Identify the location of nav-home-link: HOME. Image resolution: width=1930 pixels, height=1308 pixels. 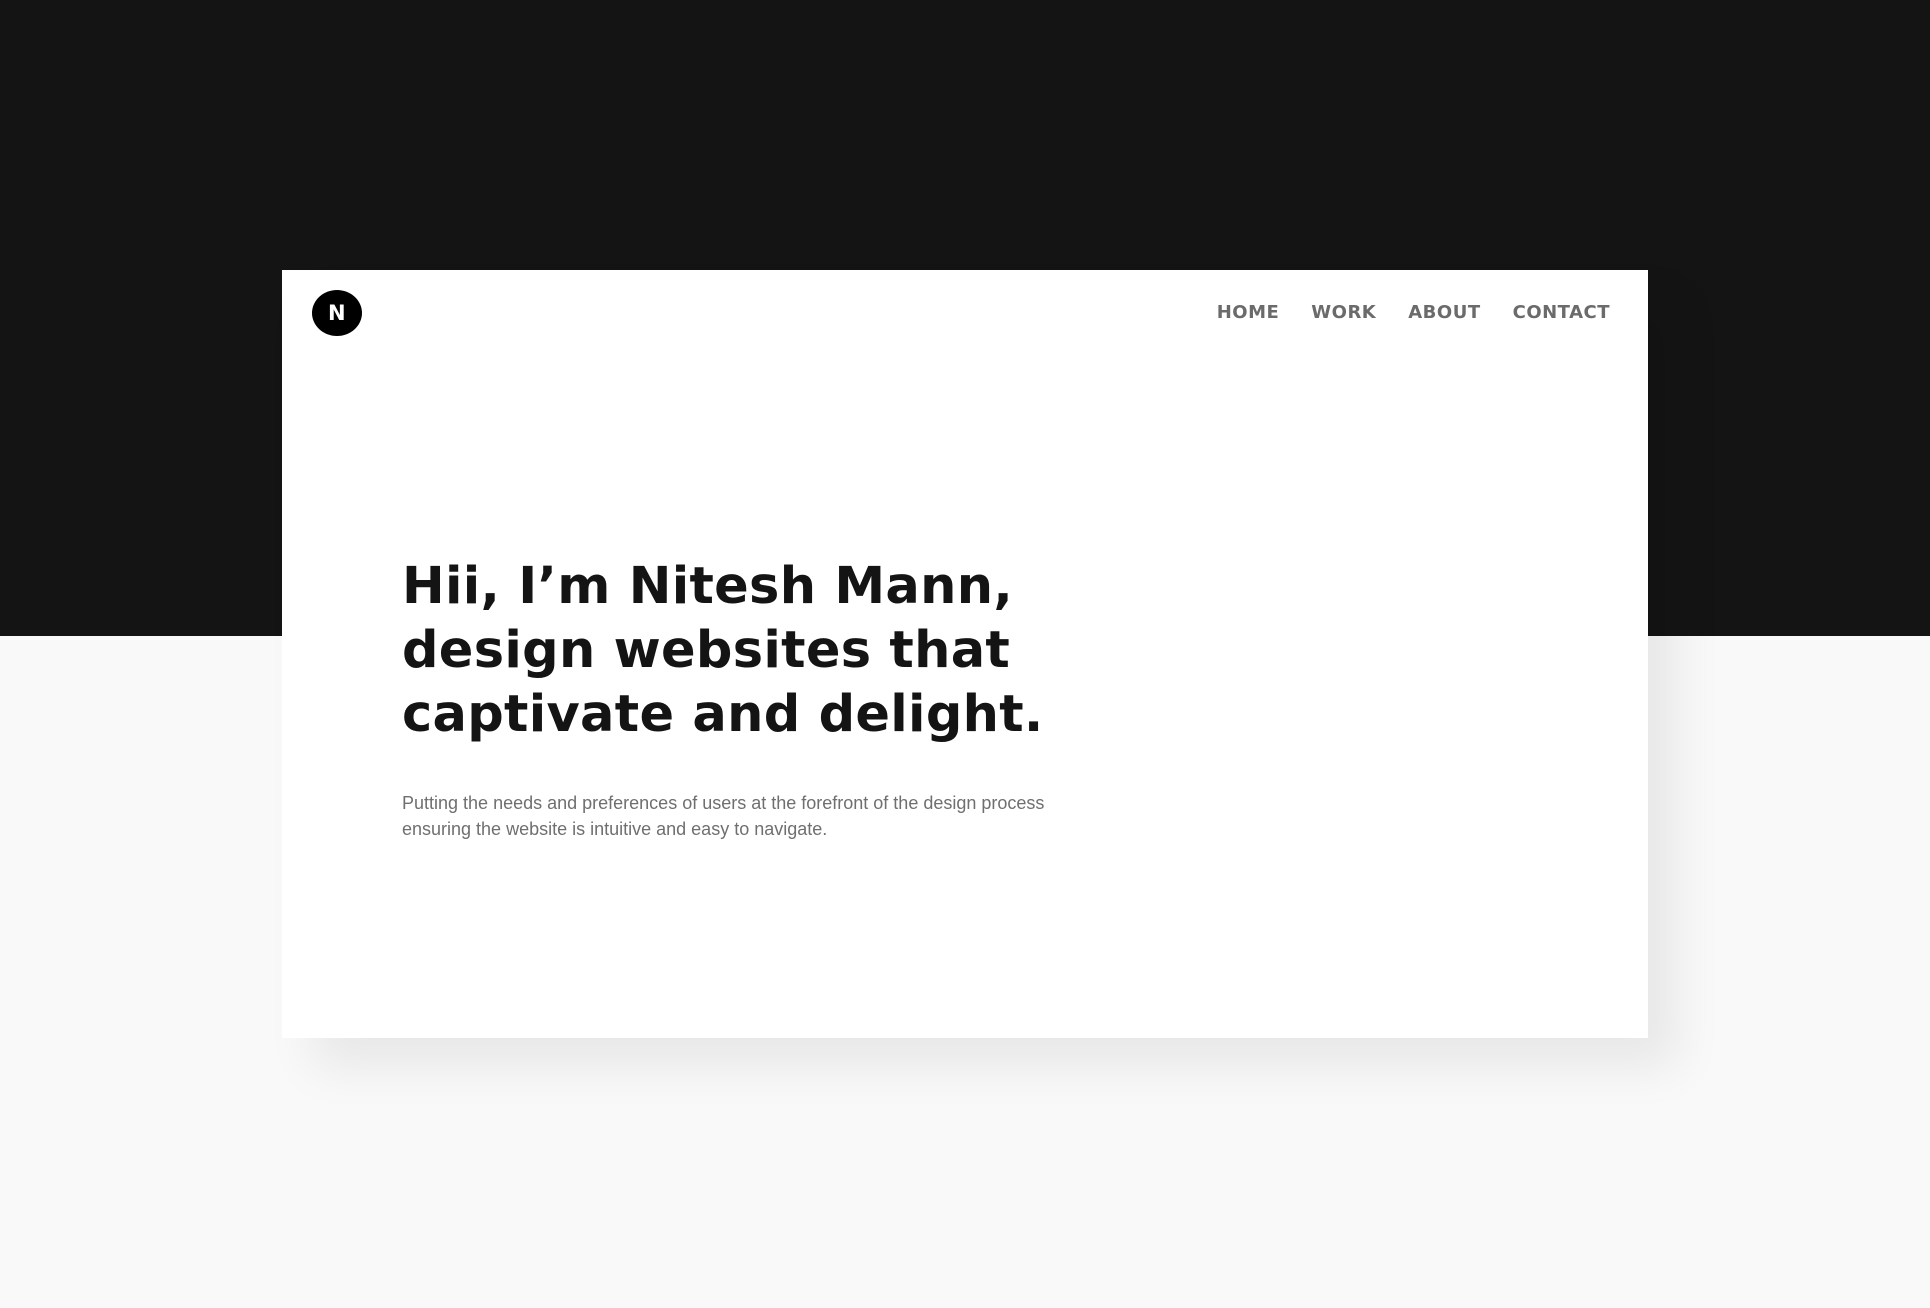
(1248, 312).